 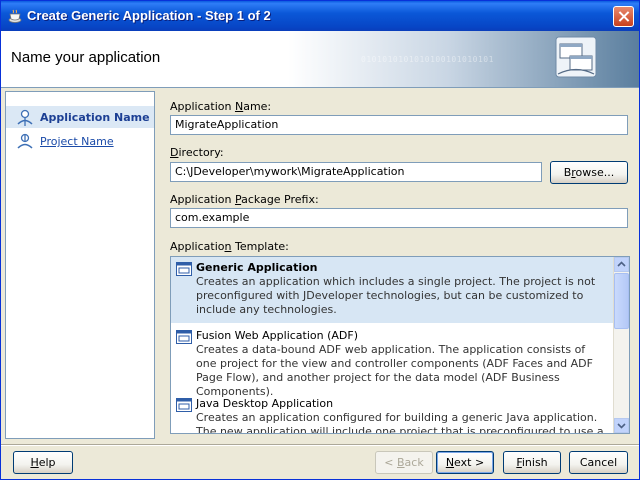 What do you see at coordinates (399, 125) in the screenshot?
I see `application-name-field: MigrateApplication` at bounding box center [399, 125].